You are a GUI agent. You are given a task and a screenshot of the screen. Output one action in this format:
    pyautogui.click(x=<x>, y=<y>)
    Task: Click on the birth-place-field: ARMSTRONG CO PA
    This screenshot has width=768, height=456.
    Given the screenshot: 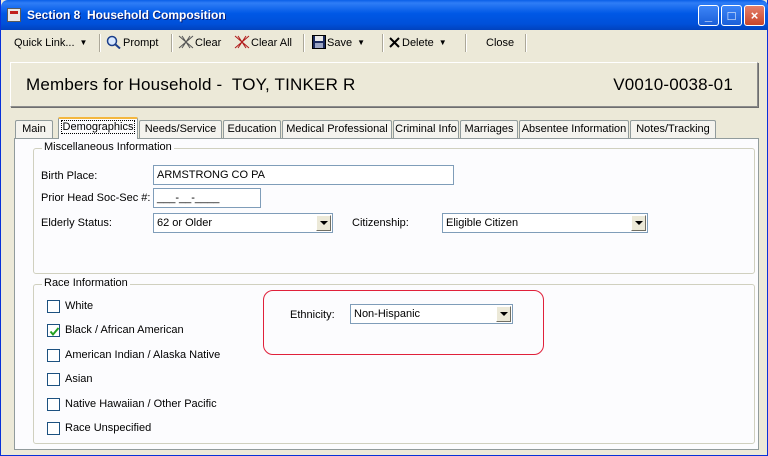 What is the action you would take?
    pyautogui.click(x=303, y=175)
    